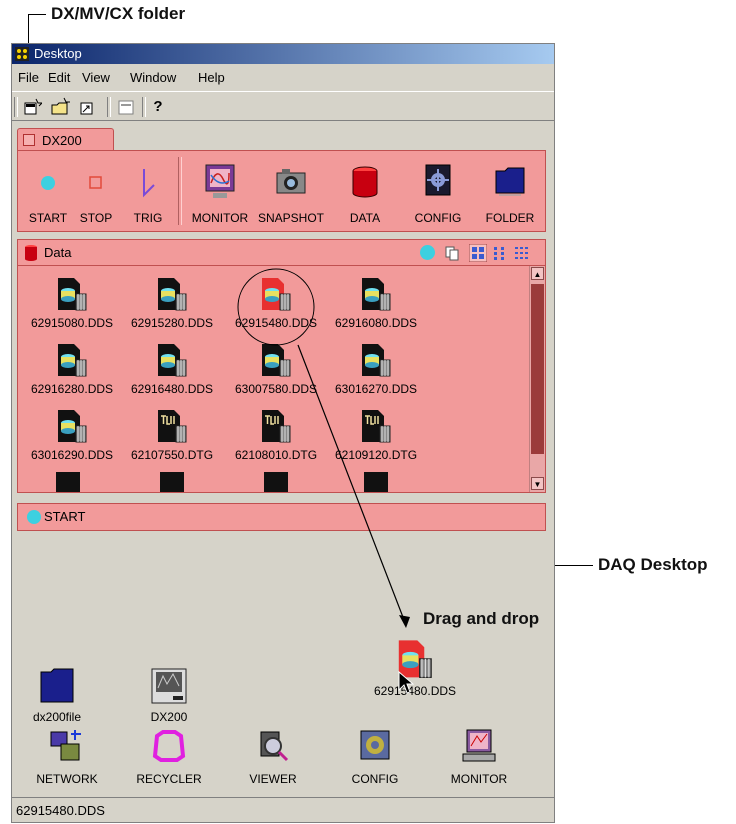 Image resolution: width=736 pixels, height=824 pixels. I want to click on drag-annotation, so click(323, 448).